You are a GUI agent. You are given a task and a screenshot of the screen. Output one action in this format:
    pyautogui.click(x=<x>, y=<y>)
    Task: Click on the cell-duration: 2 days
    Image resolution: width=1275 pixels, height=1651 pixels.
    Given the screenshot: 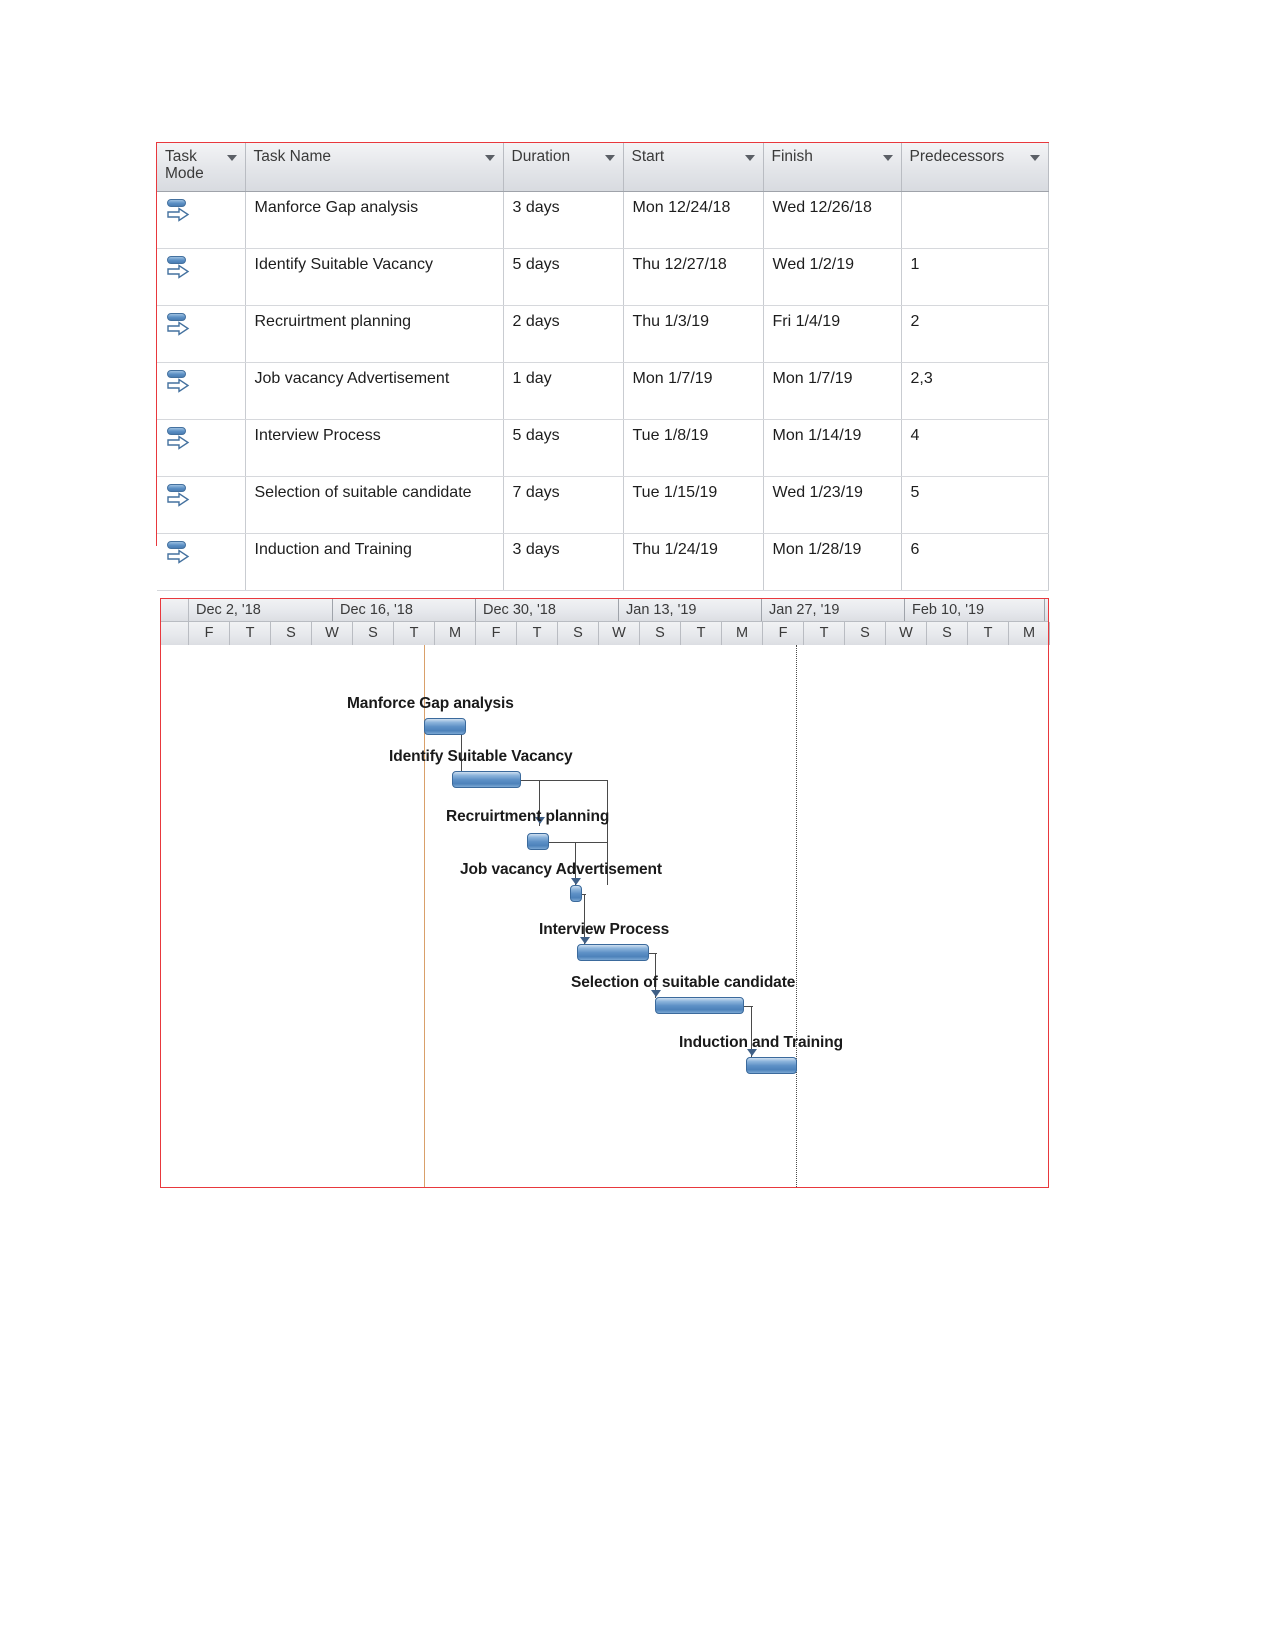 What is the action you would take?
    pyautogui.click(x=563, y=334)
    